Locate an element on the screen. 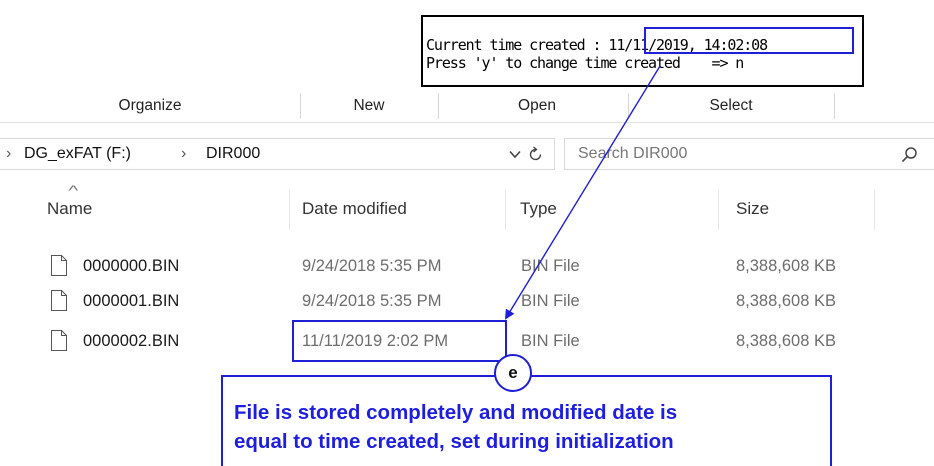  ribbon-group-select: Select is located at coordinates (731, 105).